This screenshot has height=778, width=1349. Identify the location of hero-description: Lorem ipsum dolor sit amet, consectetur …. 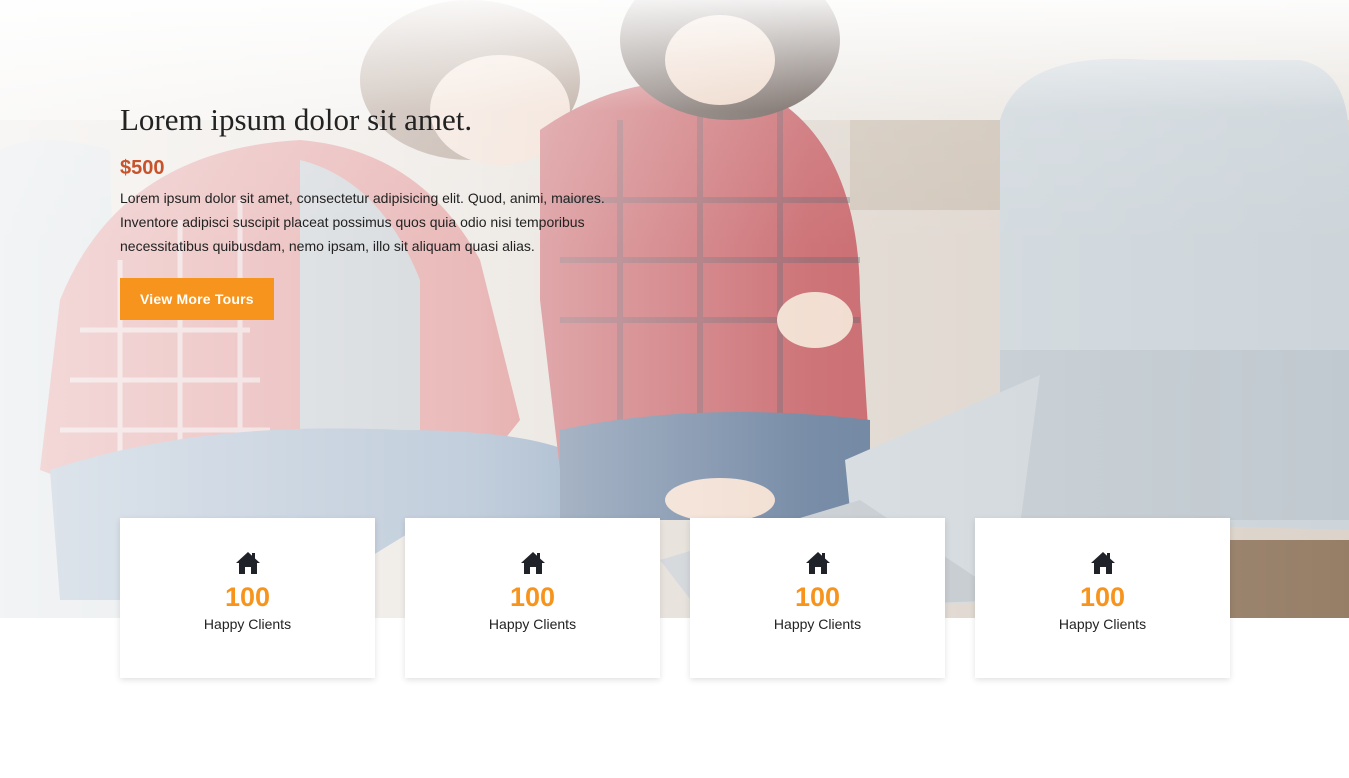
(362, 222).